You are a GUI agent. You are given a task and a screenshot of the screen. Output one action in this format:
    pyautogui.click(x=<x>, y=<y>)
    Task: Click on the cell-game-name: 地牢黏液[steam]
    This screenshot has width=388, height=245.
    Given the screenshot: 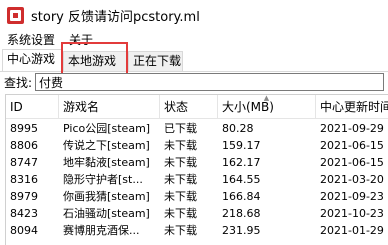 What is the action you would take?
    pyautogui.click(x=106, y=162)
    